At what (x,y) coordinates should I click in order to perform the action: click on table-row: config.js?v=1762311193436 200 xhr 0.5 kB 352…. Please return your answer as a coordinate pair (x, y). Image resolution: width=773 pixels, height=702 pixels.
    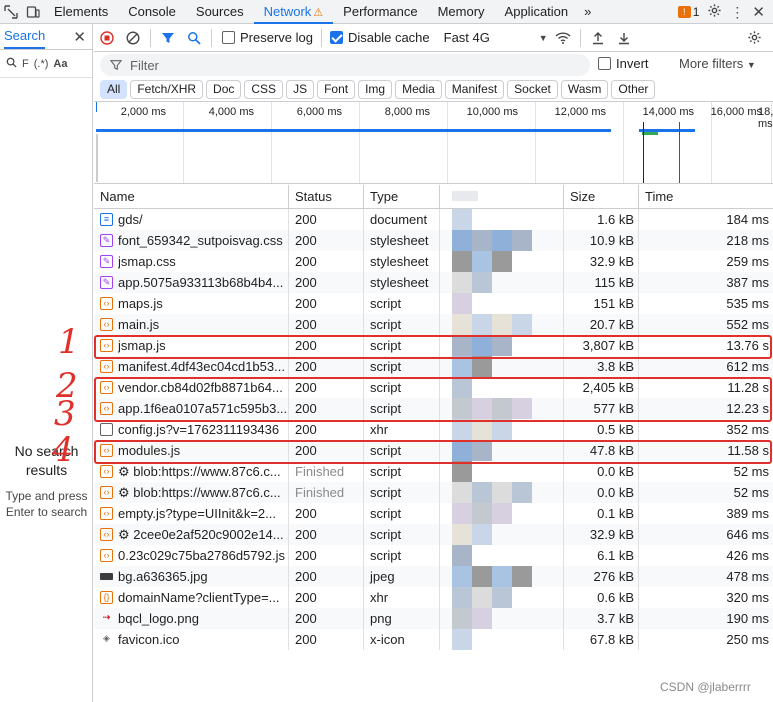
    Looking at the image, I should click on (433, 429).